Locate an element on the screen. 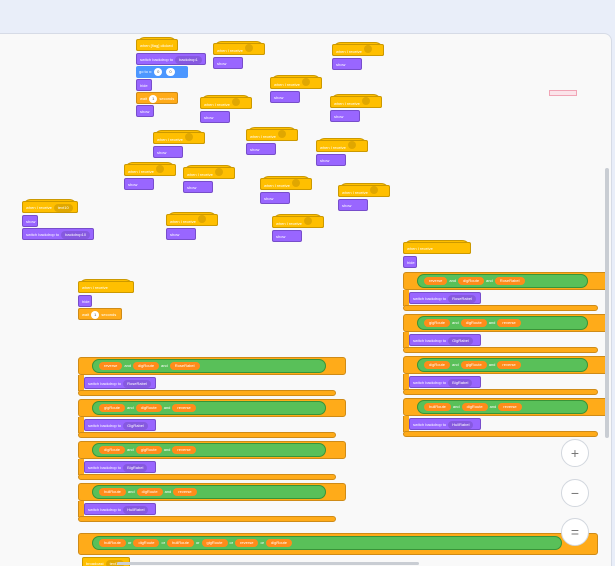 The image size is (615, 566). horizontal-scrollbar is located at coordinates (268, 563).